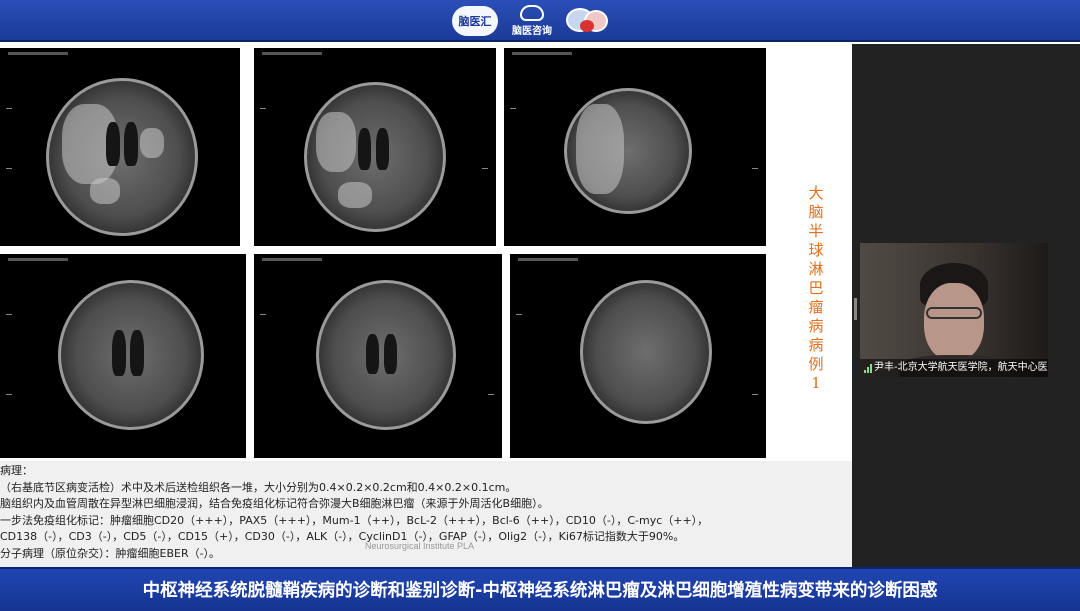  Describe the element at coordinates (588, 21) in the screenshot. I see `brain-logo-icon` at that location.